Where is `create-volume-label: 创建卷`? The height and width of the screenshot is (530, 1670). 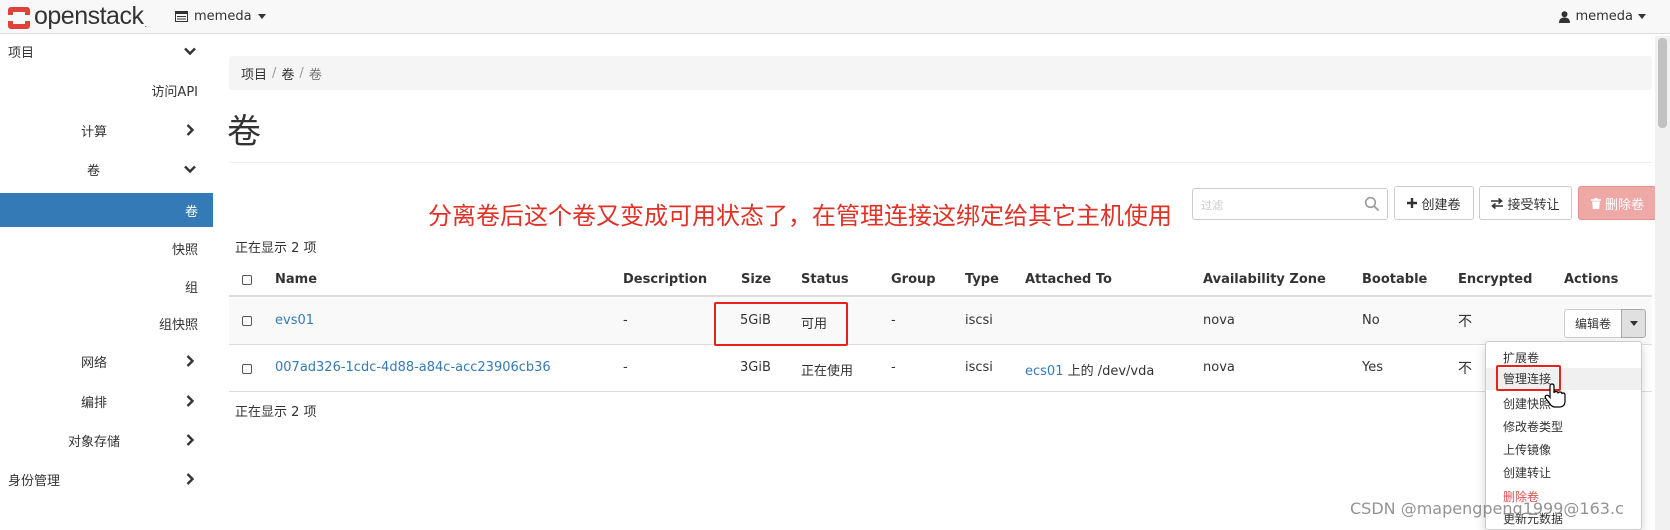
create-volume-label: 创建卷 is located at coordinates (1441, 205).